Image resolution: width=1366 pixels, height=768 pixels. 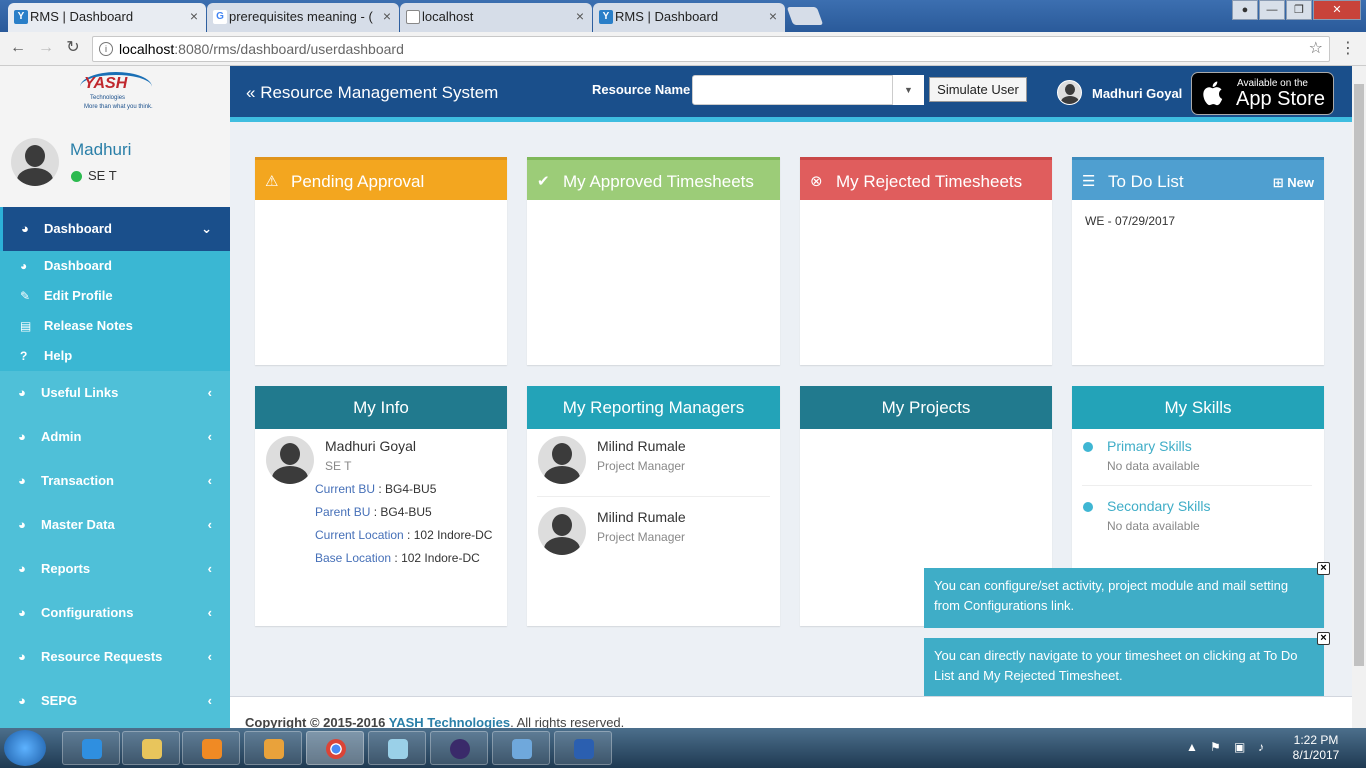 What do you see at coordinates (76, 176) in the screenshot?
I see `online-status-icon` at bounding box center [76, 176].